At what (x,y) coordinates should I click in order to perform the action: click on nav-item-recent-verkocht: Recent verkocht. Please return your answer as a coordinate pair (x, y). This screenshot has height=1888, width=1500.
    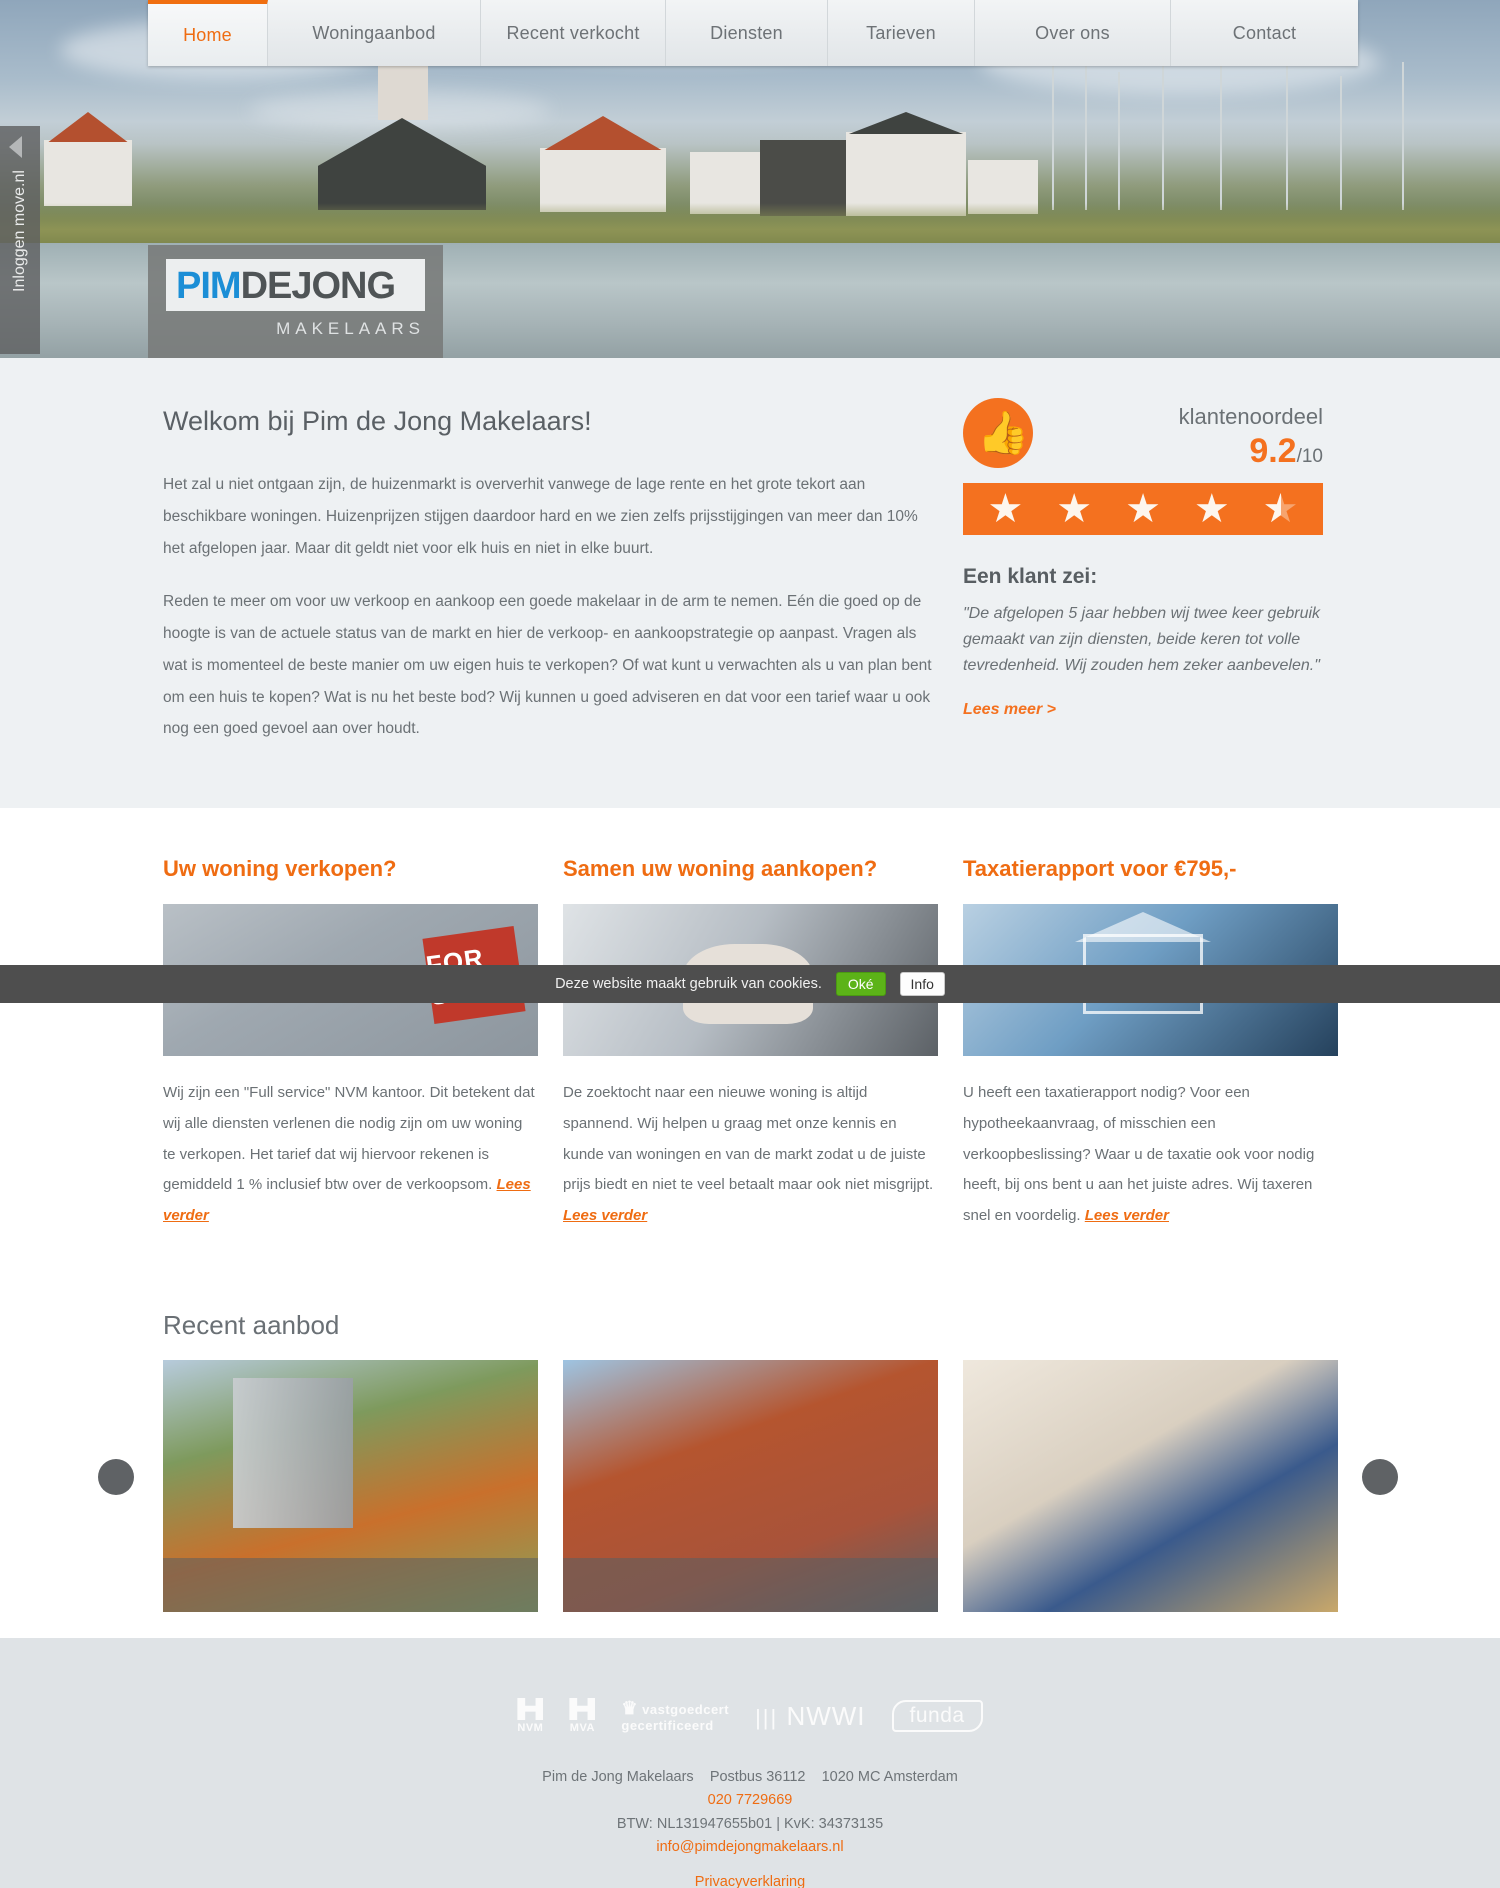
    Looking at the image, I should click on (573, 33).